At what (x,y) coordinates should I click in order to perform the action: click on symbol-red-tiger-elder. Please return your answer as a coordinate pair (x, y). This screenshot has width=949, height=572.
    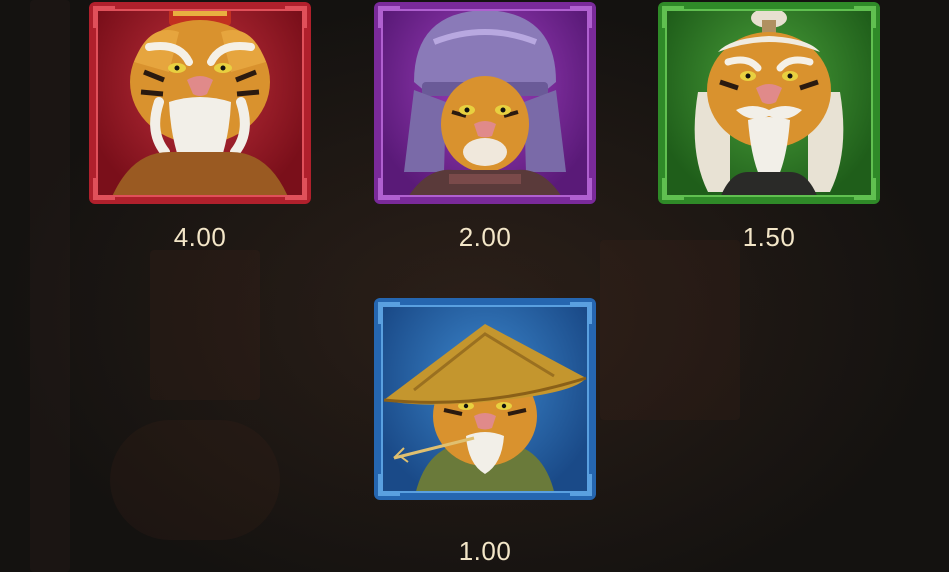
    Looking at the image, I should click on (200, 103).